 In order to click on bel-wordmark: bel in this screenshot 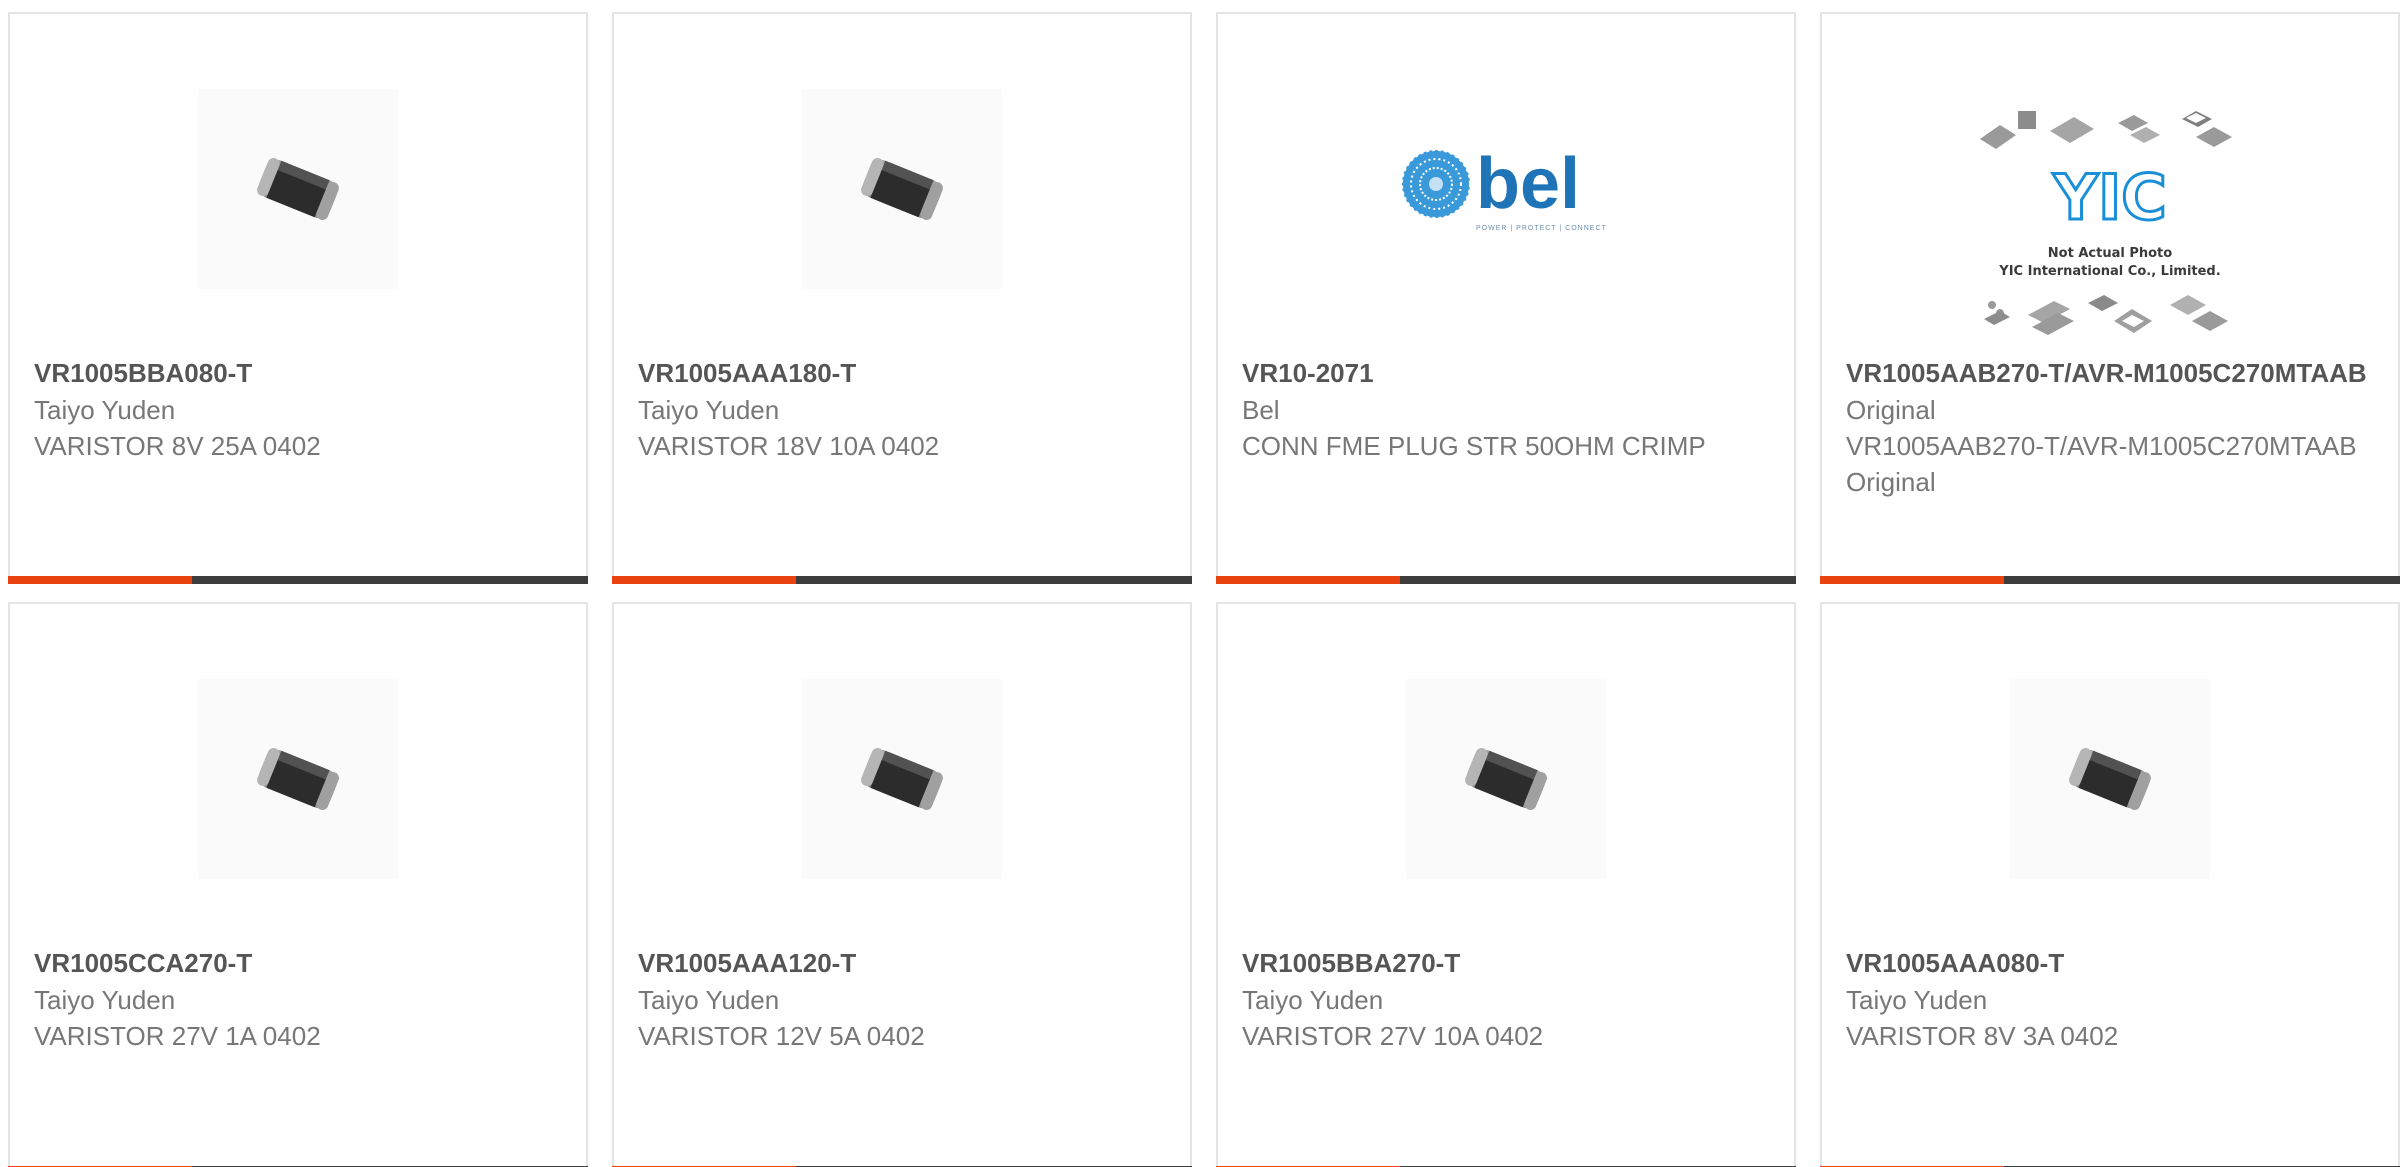, I will do `click(1528, 184)`.